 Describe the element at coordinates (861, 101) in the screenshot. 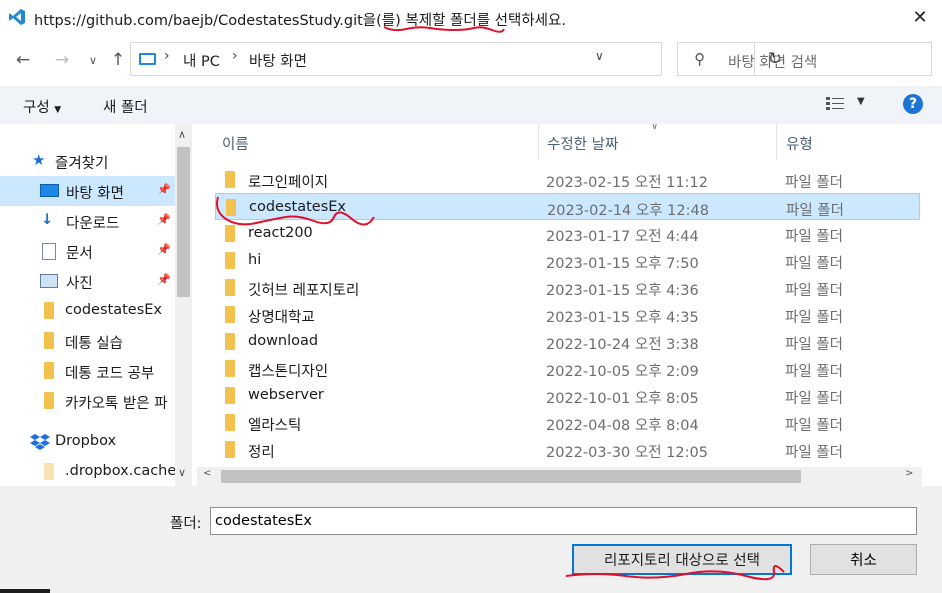

I see `view-dropdown-icon: ▼` at that location.